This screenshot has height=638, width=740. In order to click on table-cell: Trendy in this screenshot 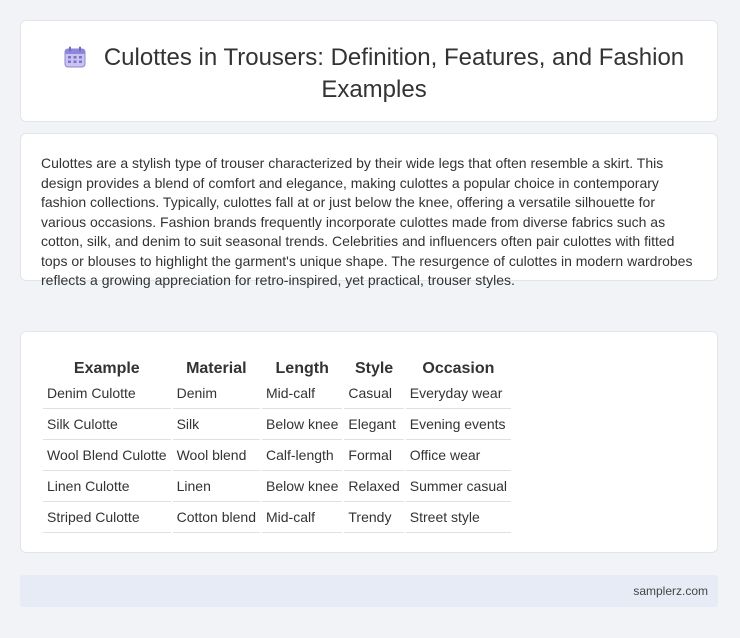, I will do `click(374, 517)`.